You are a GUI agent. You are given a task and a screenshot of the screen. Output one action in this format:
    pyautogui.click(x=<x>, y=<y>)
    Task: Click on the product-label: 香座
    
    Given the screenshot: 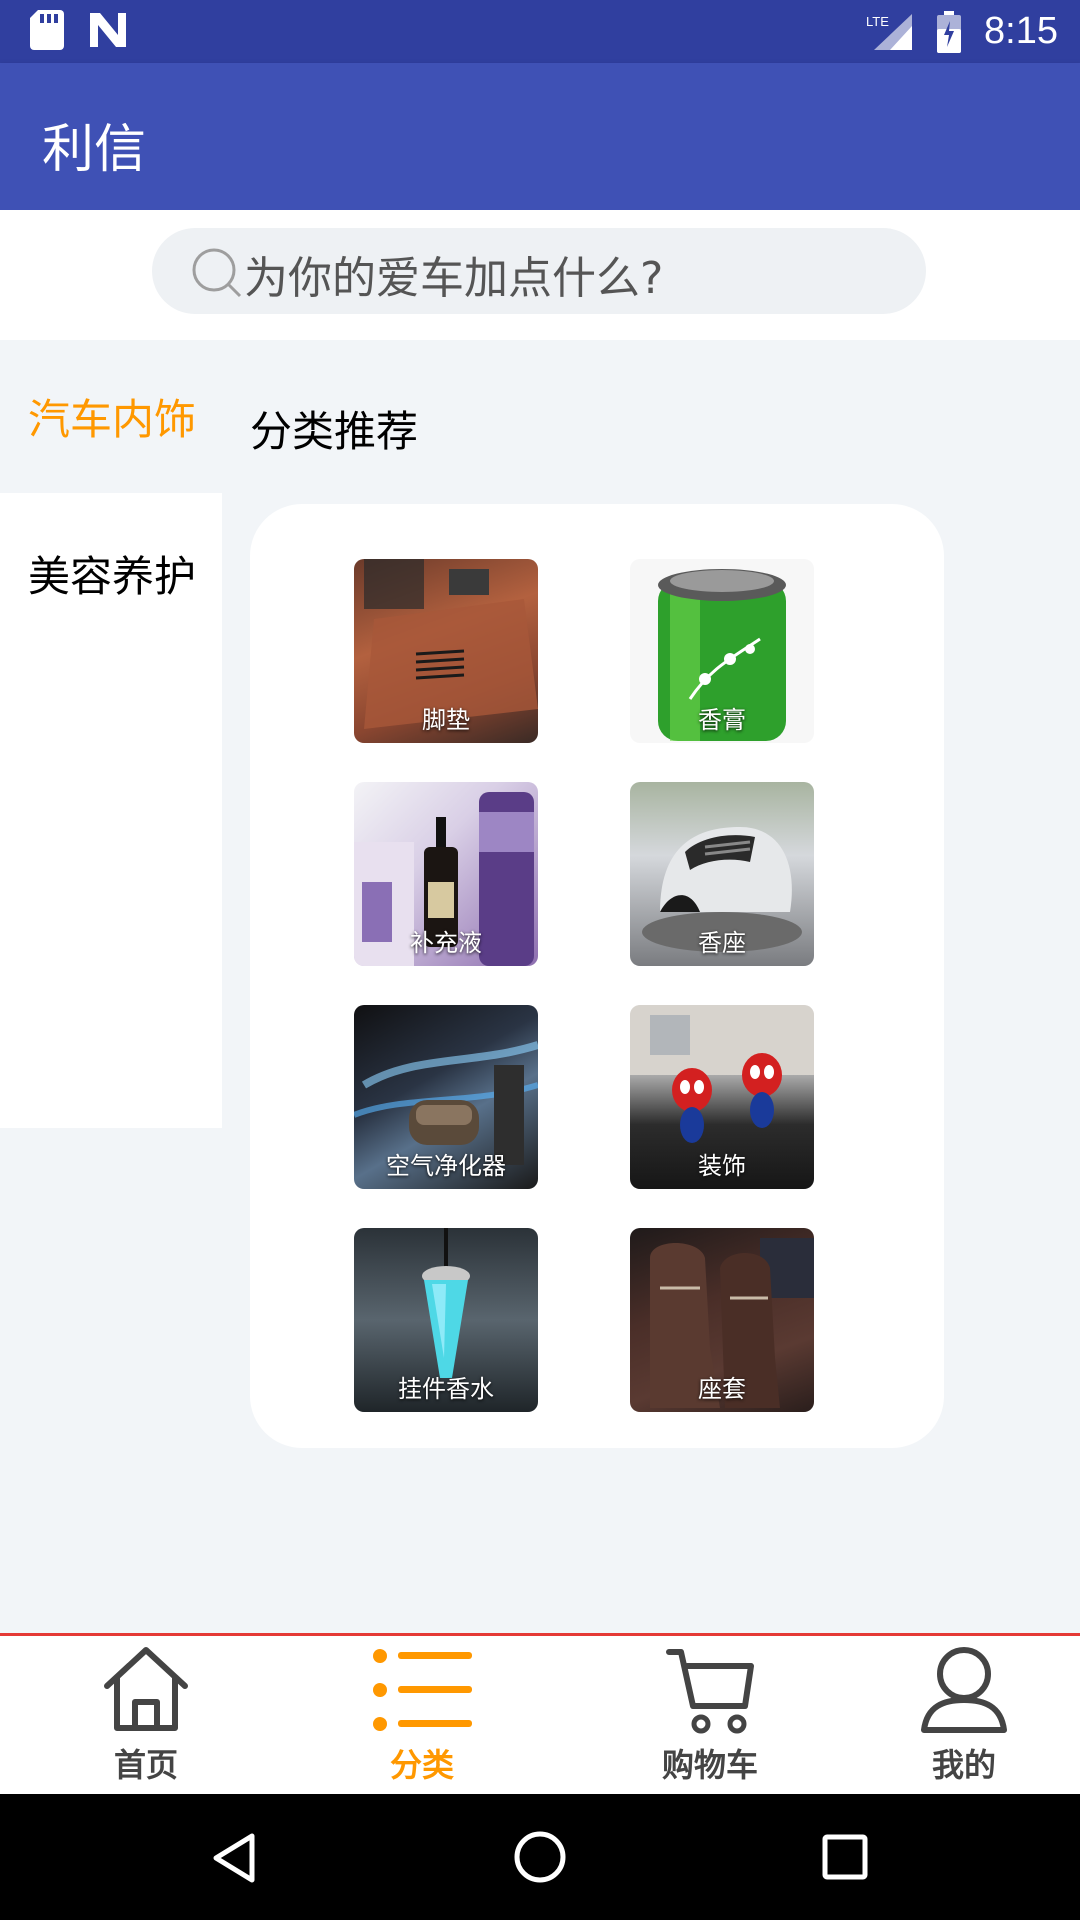 What is the action you would take?
    pyautogui.click(x=722, y=943)
    